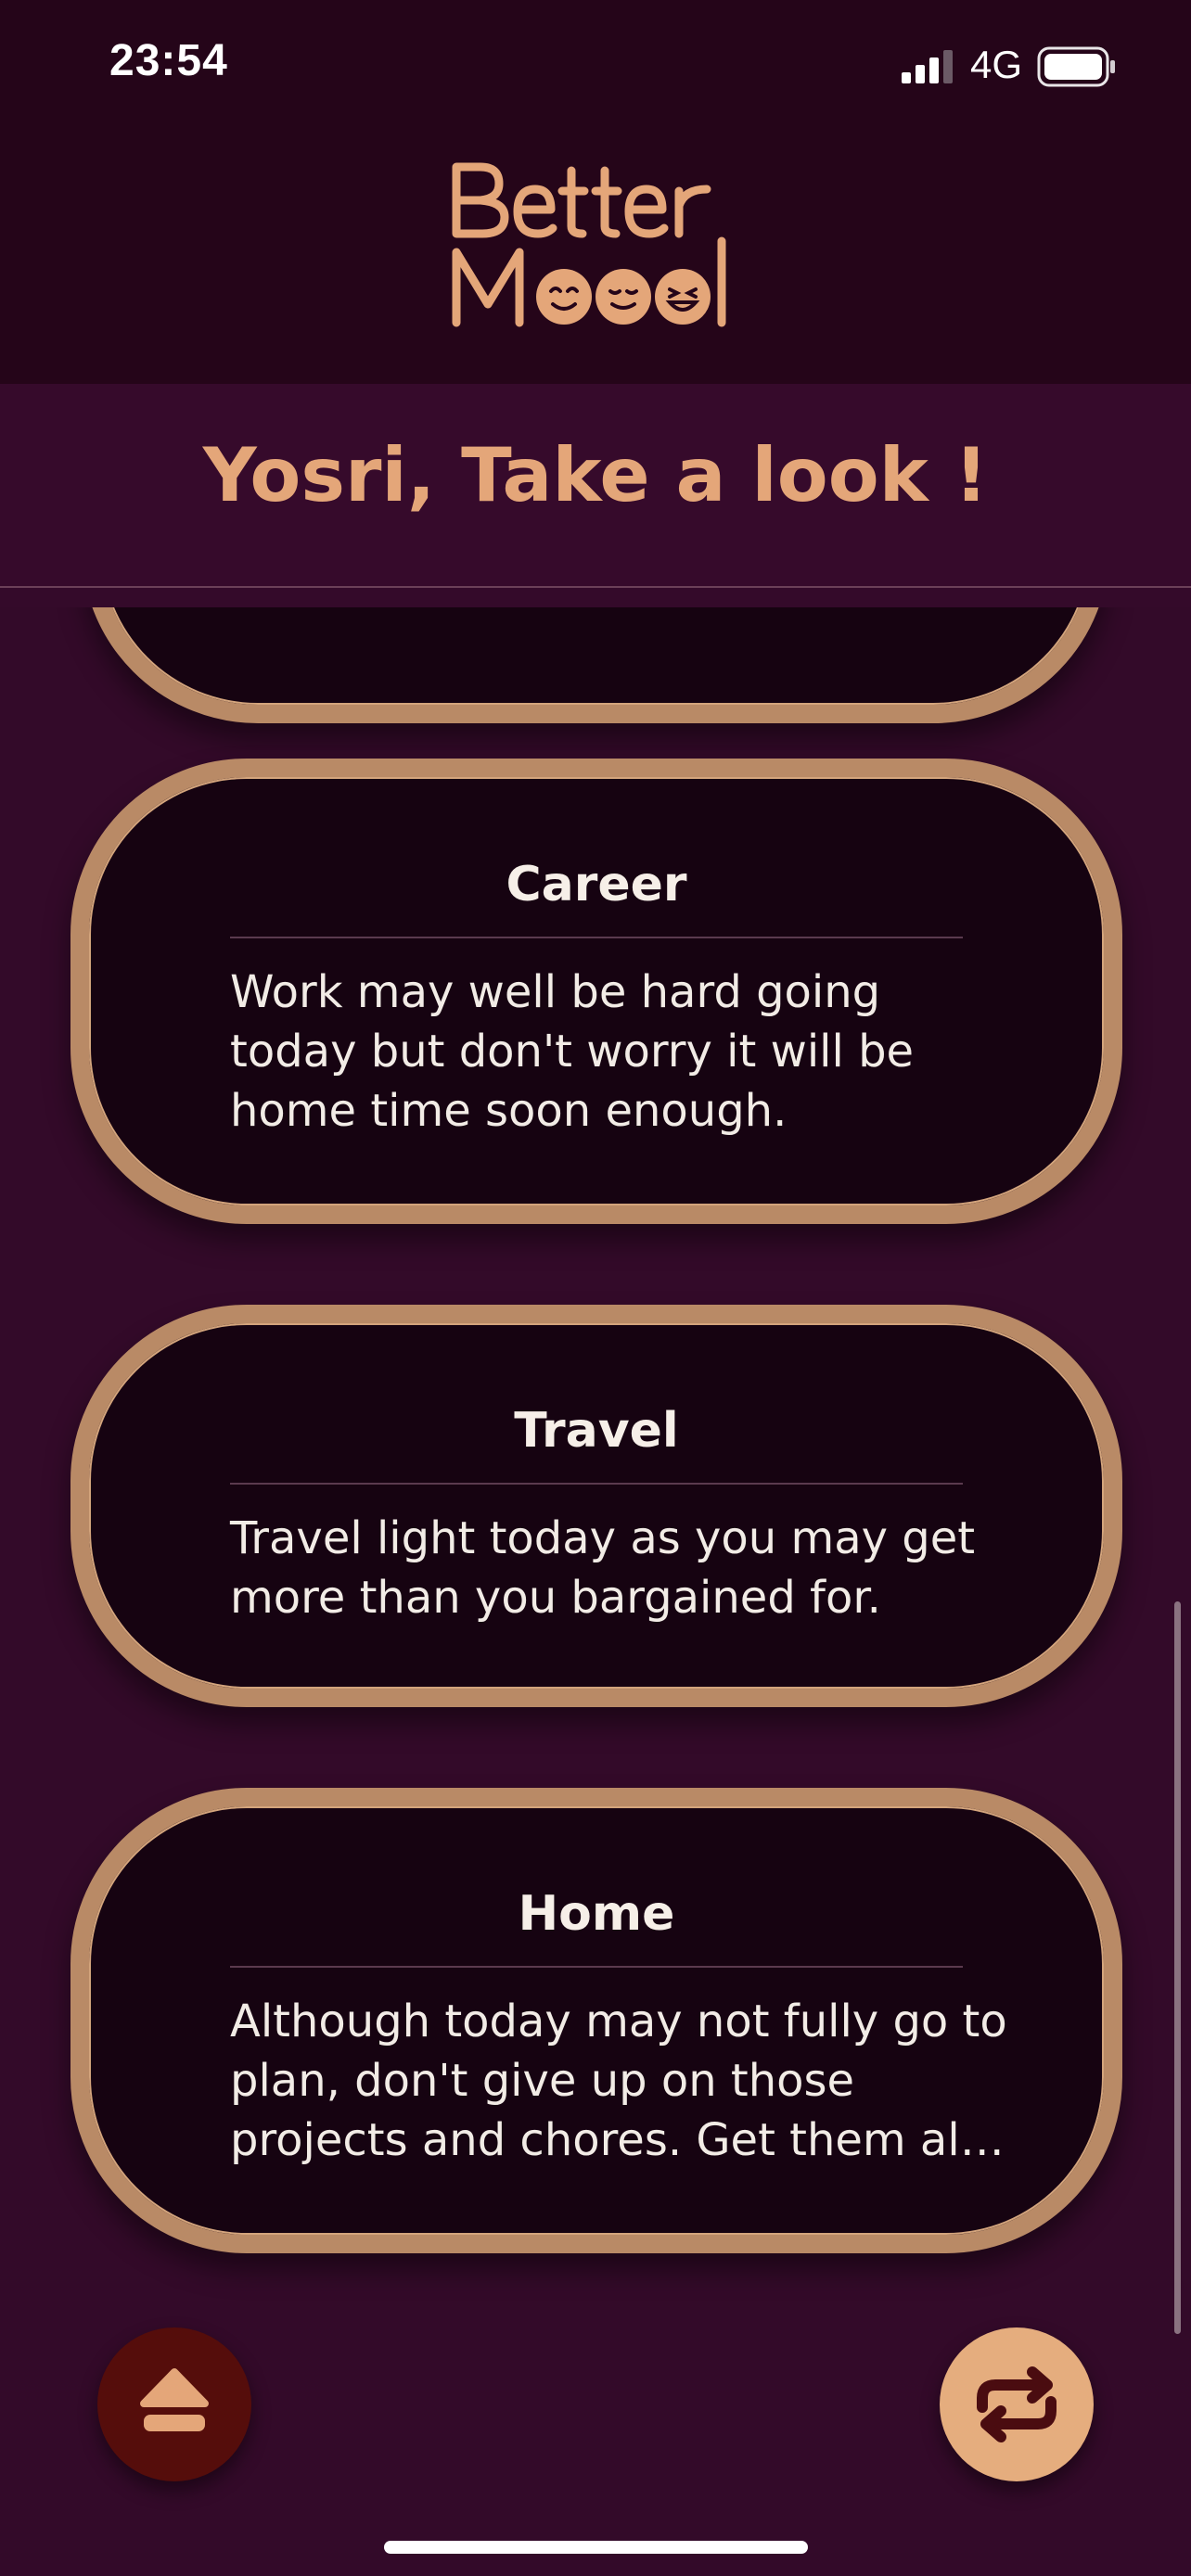  Describe the element at coordinates (927, 66) in the screenshot. I see `cellular-signal-icon` at that location.